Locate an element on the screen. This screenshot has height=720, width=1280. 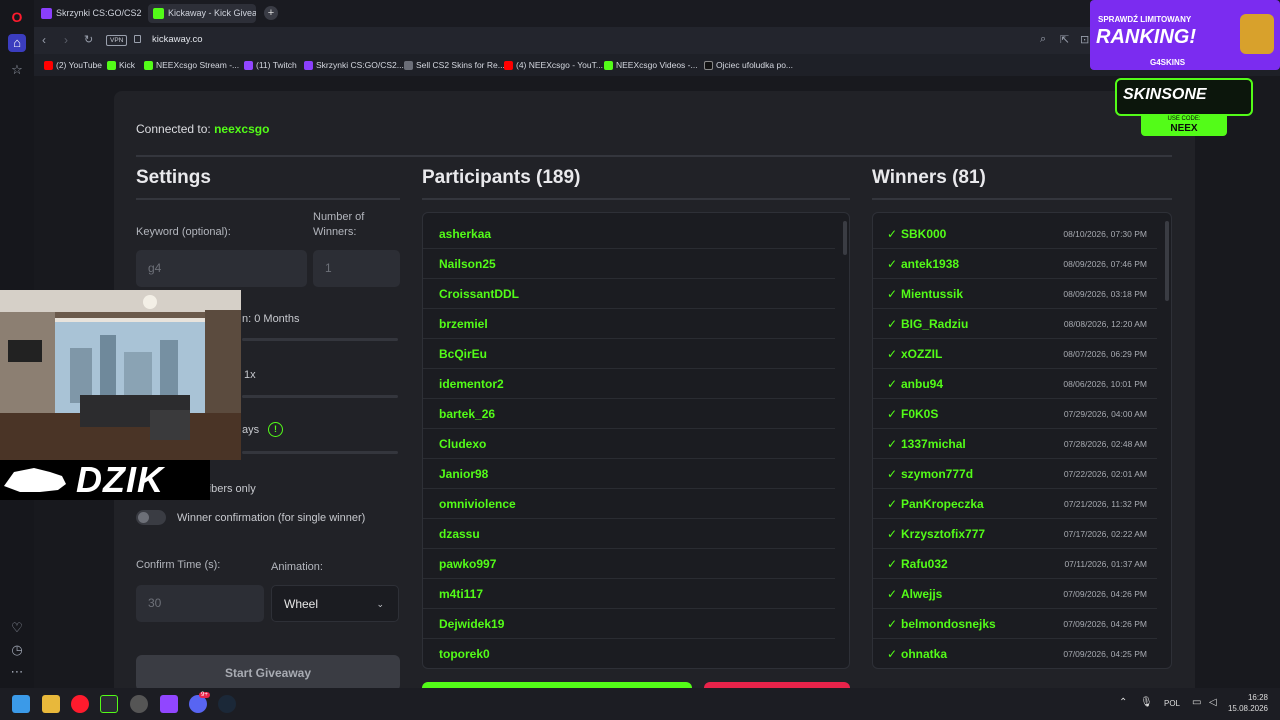
winner-row: ✓ Krzysztofix777 07/17/2026, 02:22 AM is located at coordinates (1015, 534).